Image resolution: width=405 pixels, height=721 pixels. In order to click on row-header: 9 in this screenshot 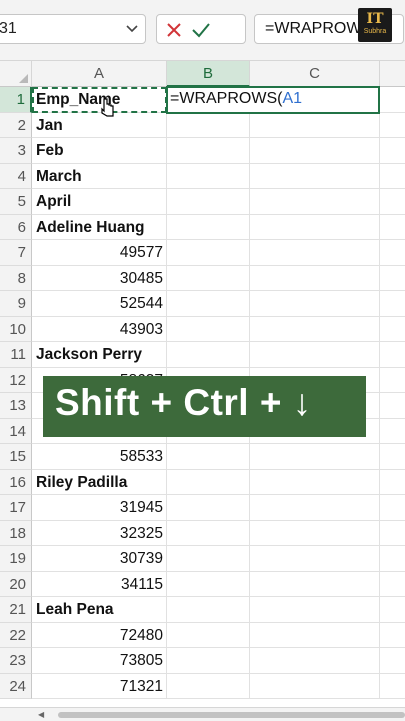, I will do `click(16, 304)`.